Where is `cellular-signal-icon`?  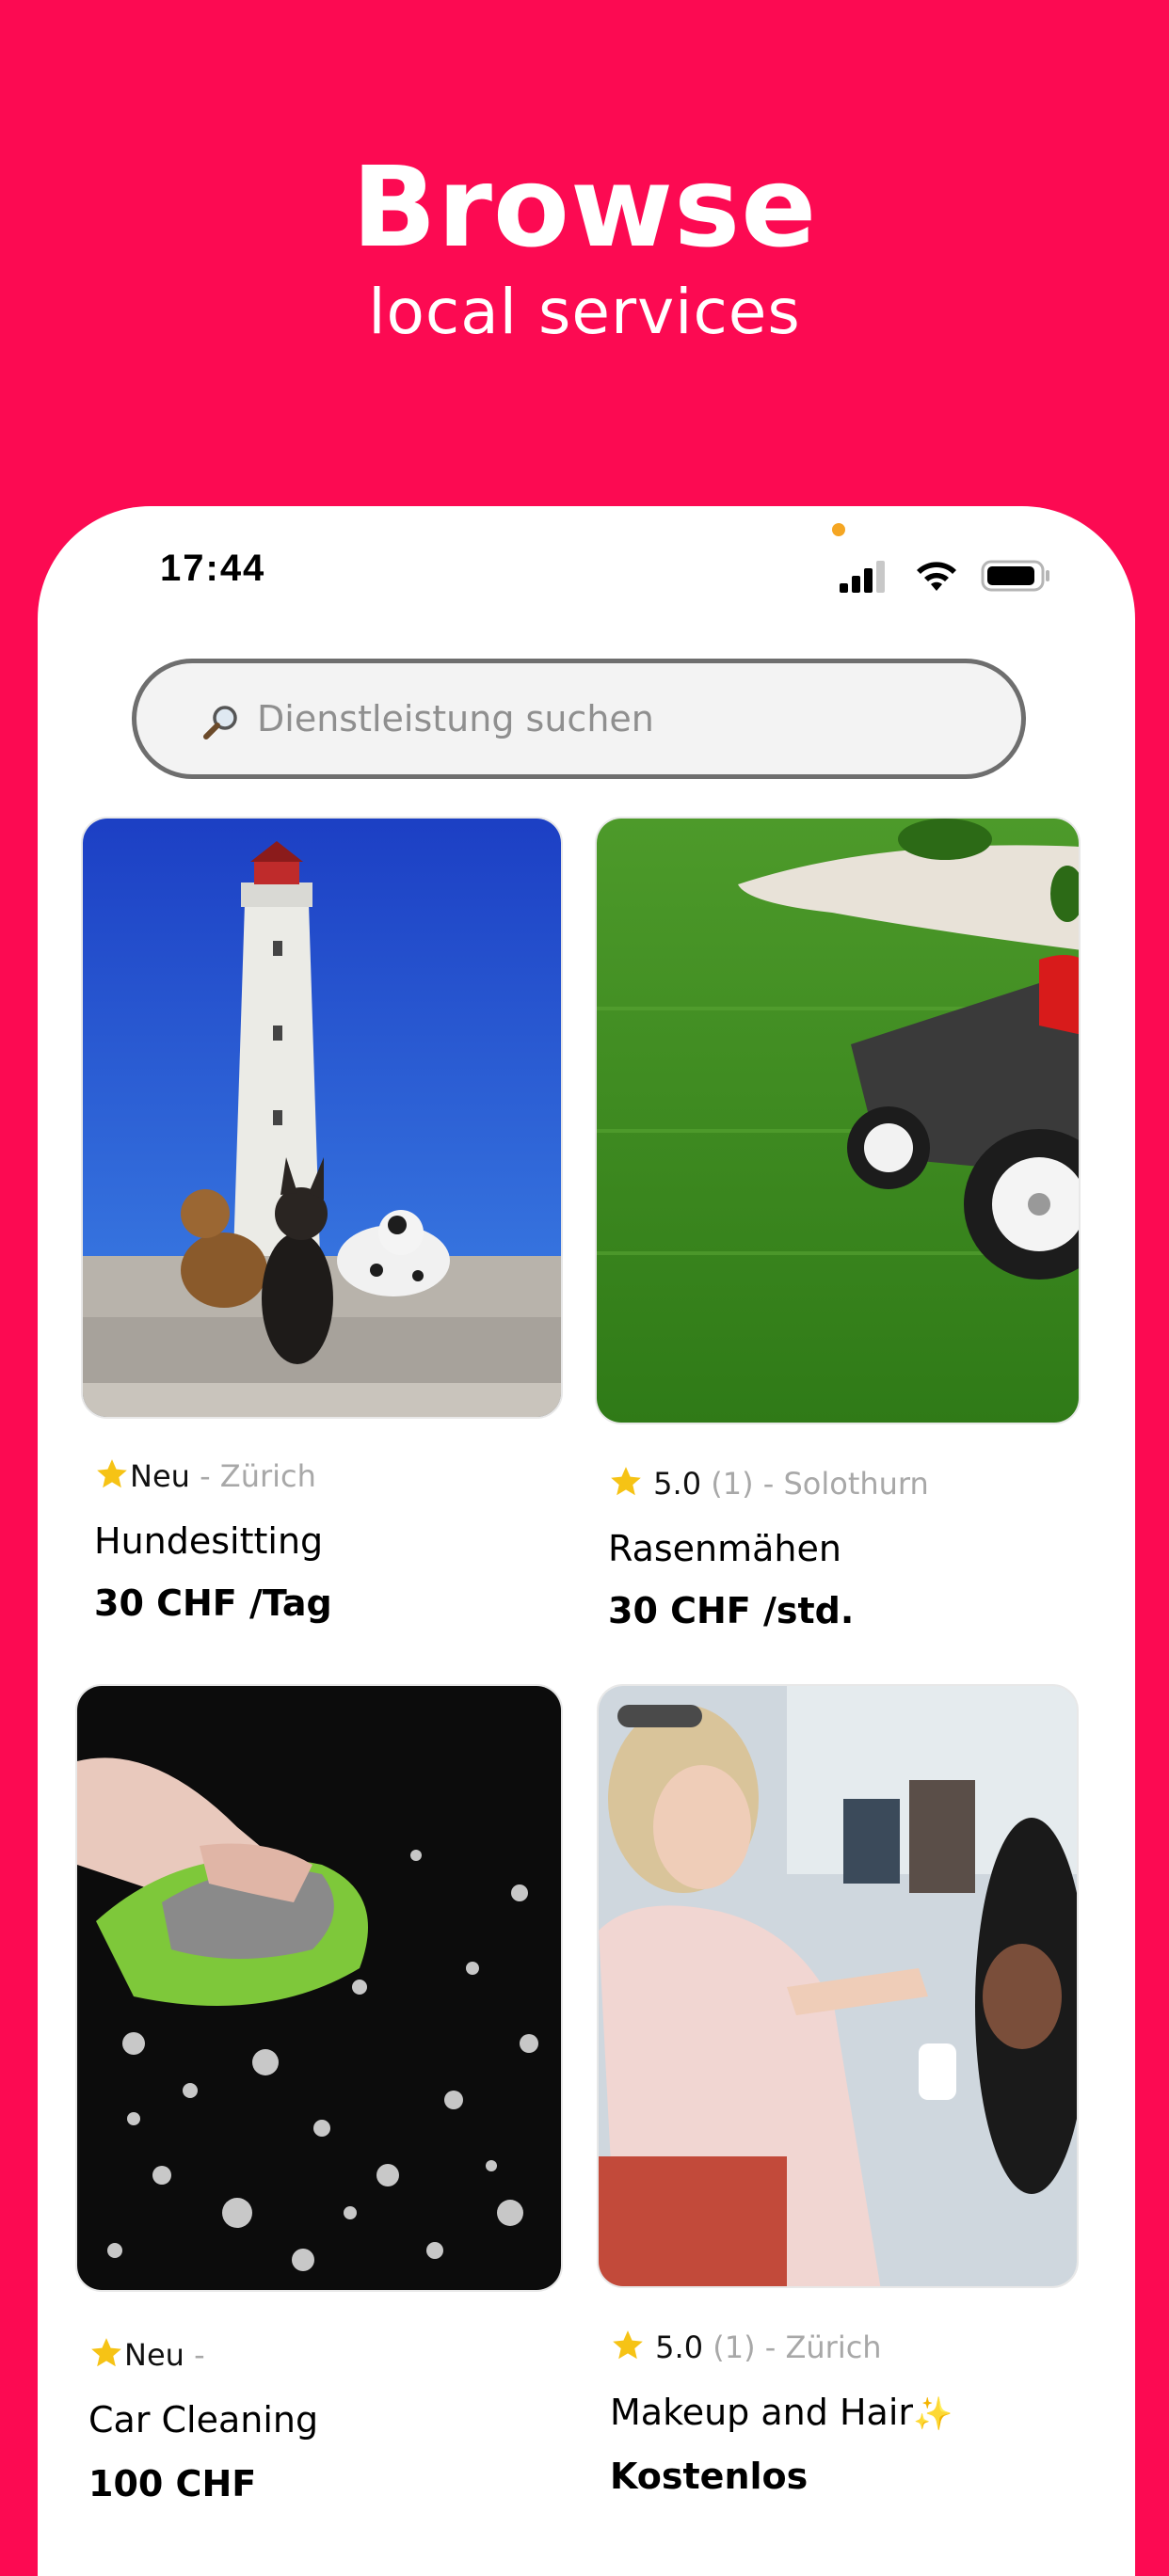
cellular-signal-icon is located at coordinates (862, 577).